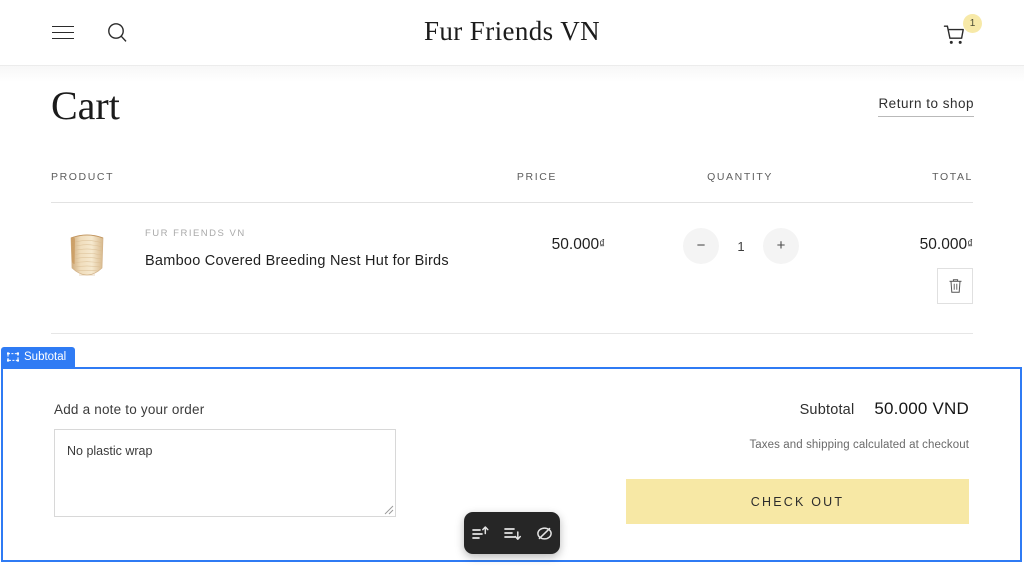 Image resolution: width=1024 pixels, height=566 pixels. I want to click on product-price: 50.000₫, so click(578, 245).